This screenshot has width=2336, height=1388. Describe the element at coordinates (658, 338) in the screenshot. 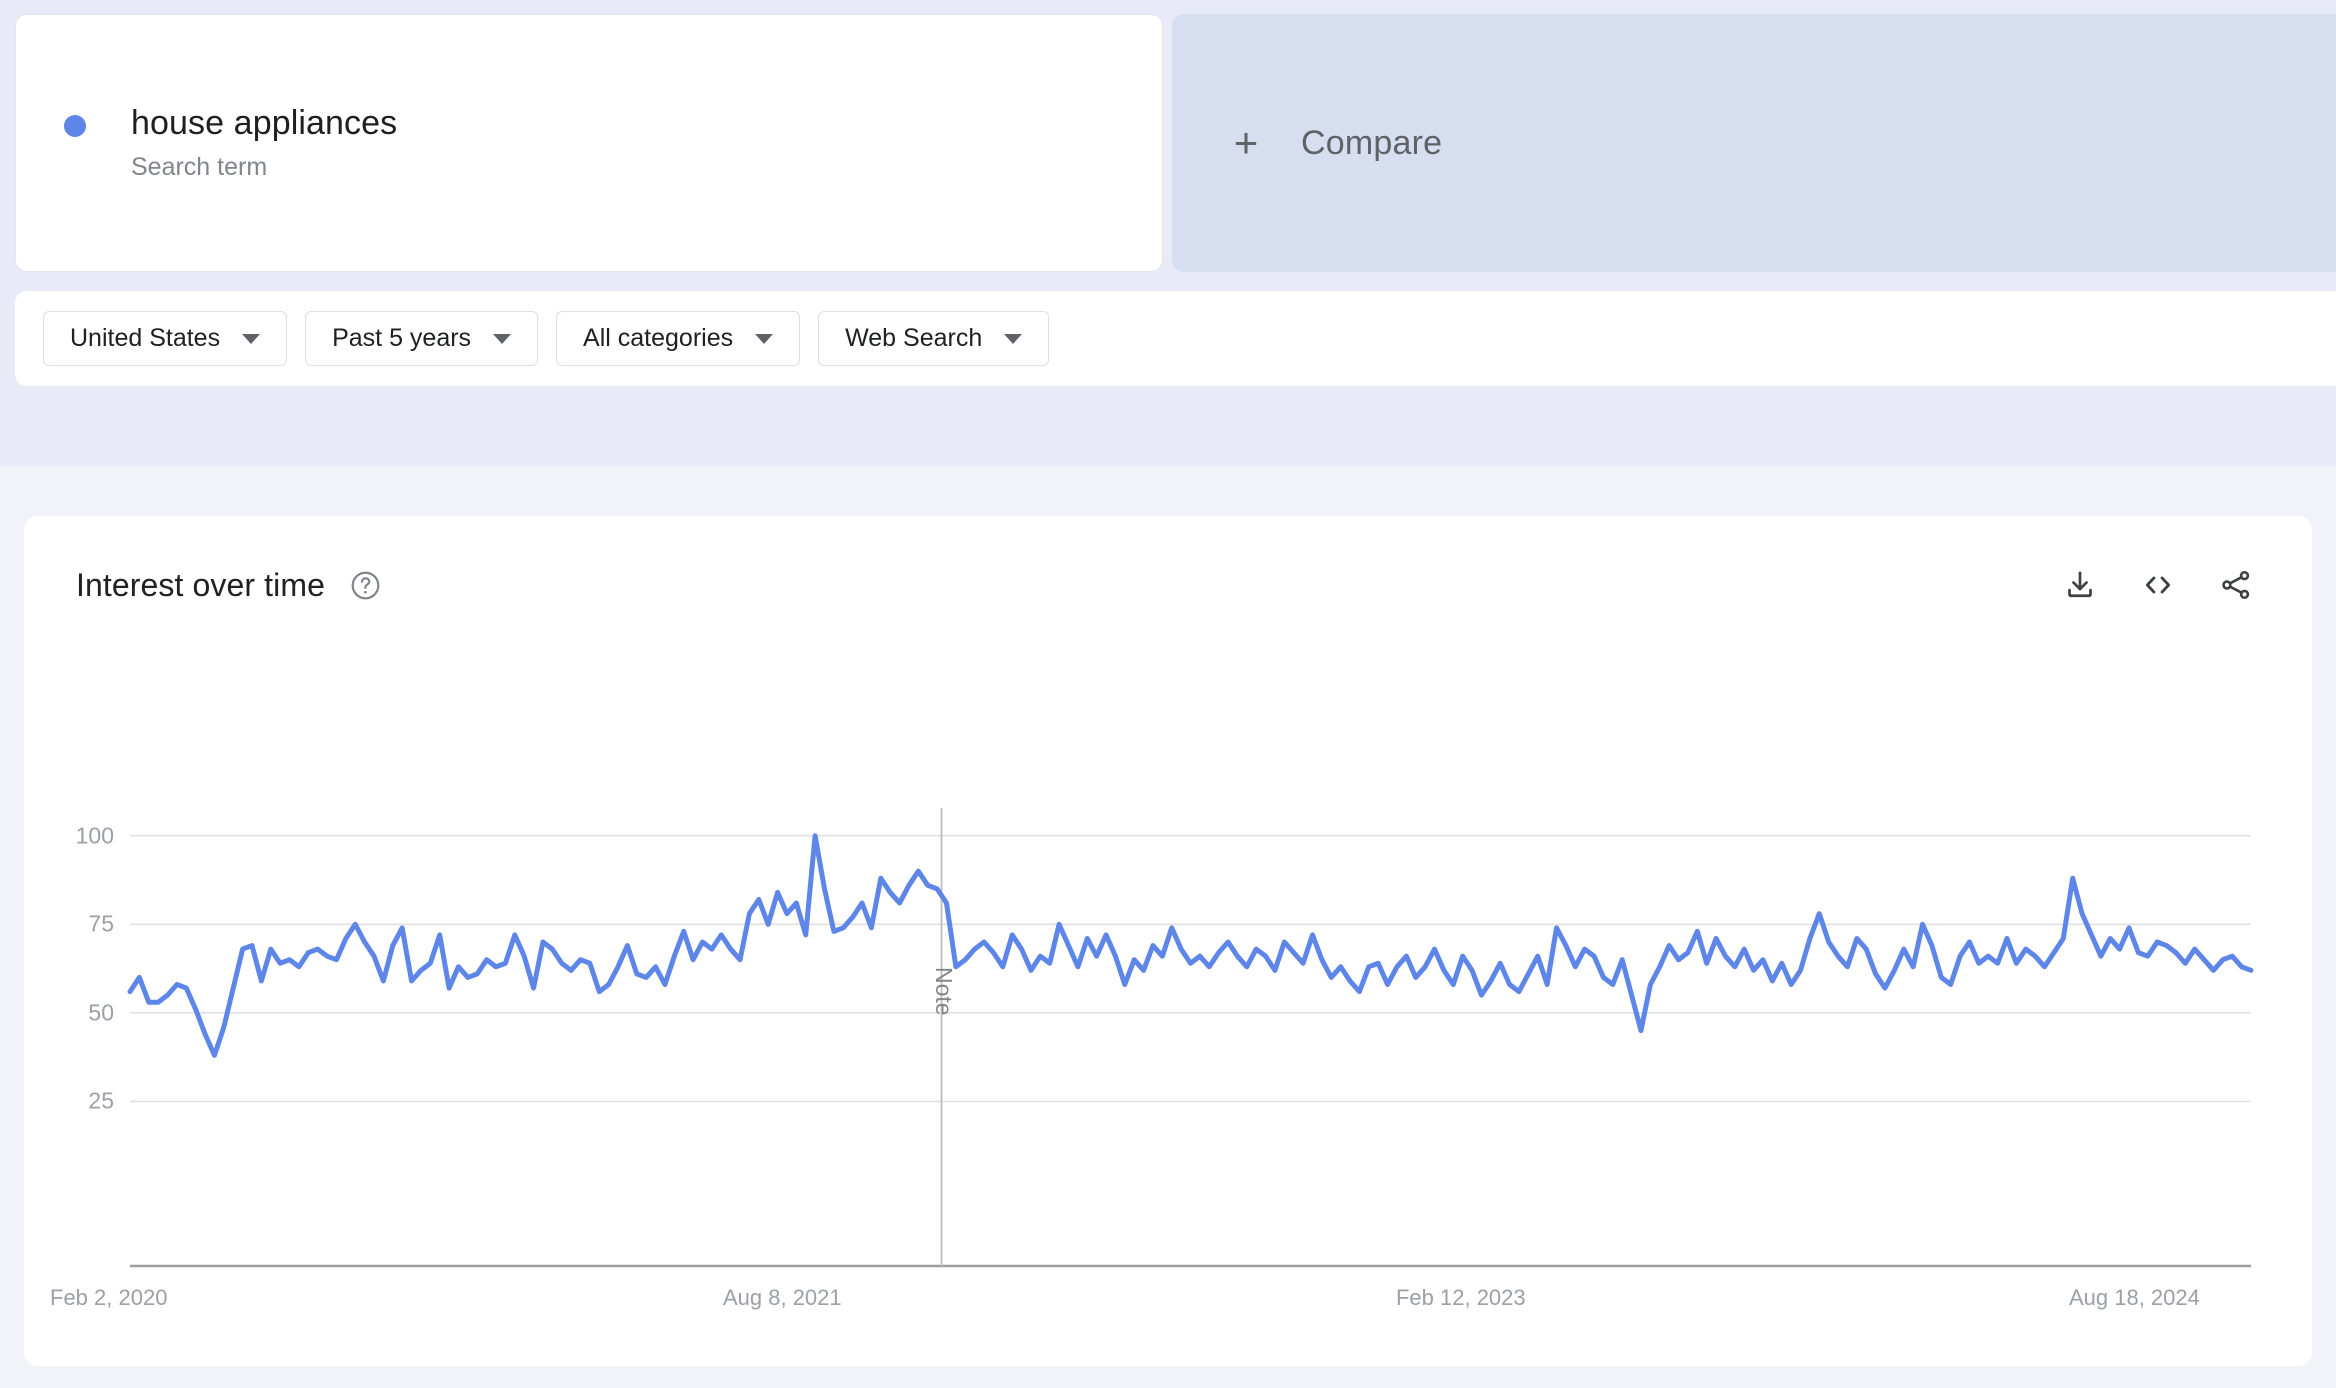

I see `category-filter-label: All categories` at that location.